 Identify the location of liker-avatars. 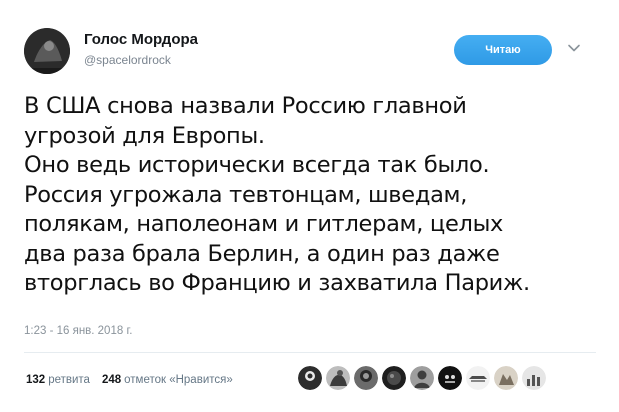
(422, 379).